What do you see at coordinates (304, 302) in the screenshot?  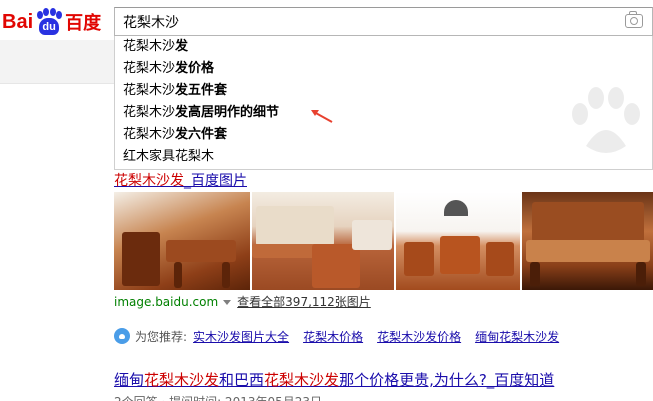 I see `view-all-images-link: 查看全部397,112张图片` at bounding box center [304, 302].